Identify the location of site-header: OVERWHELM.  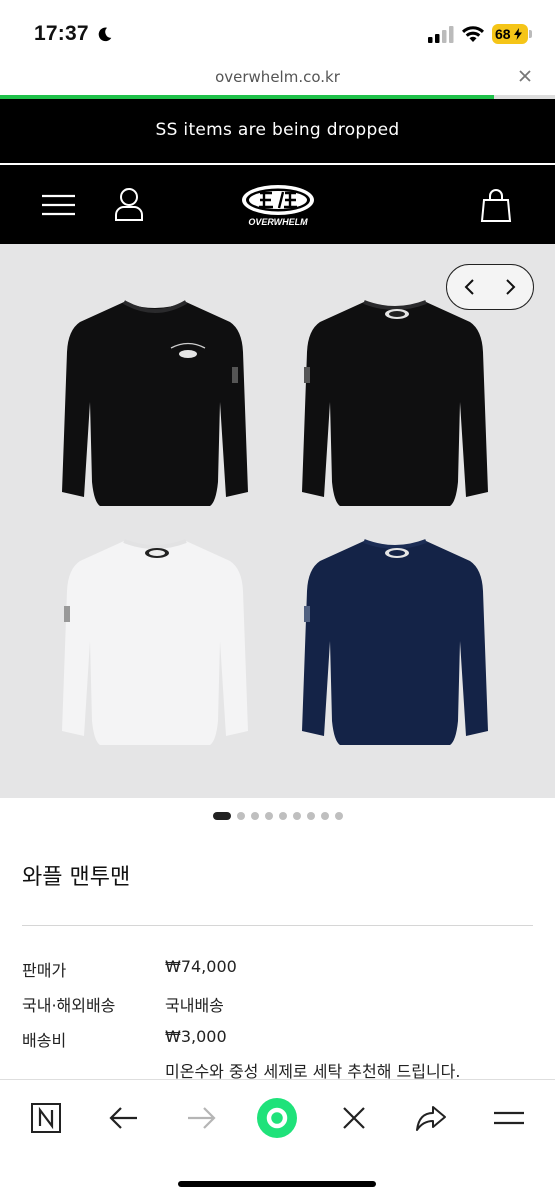
(277, 204).